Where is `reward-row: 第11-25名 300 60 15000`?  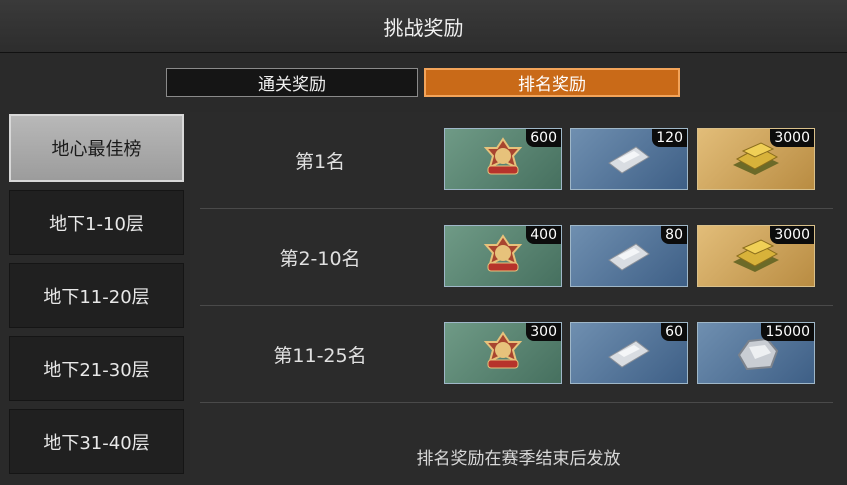 reward-row: 第11-25名 300 60 15000 is located at coordinates (516, 354).